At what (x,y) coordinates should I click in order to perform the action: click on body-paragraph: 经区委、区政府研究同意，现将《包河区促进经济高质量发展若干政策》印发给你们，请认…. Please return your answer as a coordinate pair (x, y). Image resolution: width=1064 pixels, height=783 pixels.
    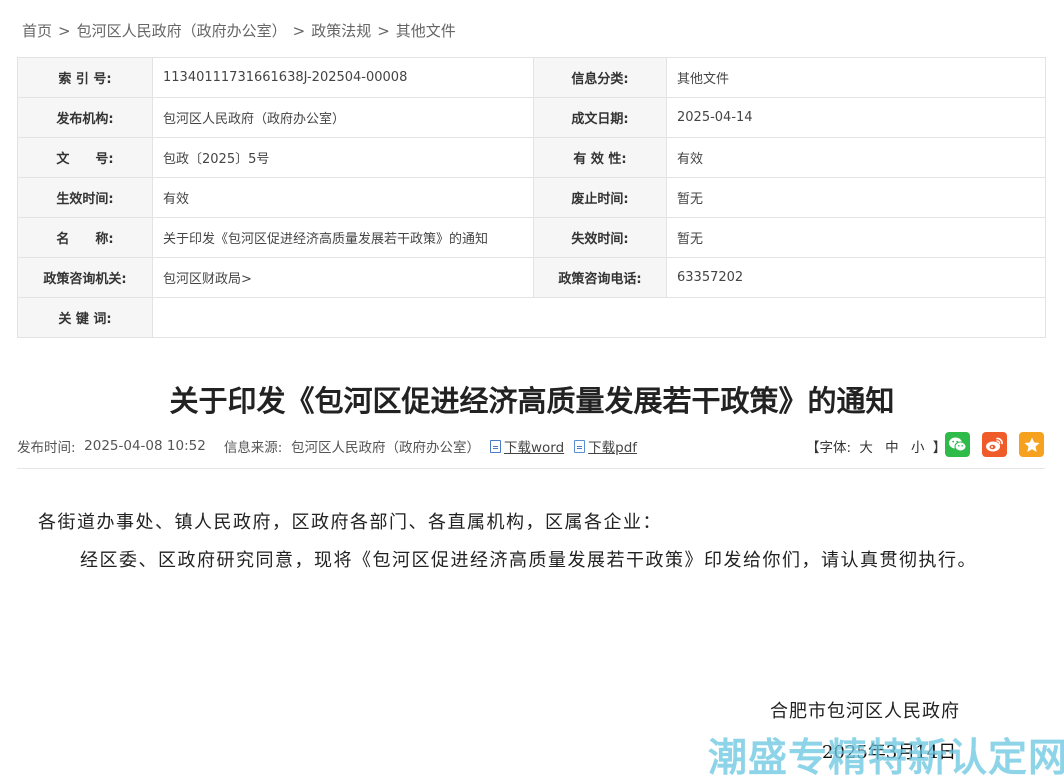
    Looking at the image, I should click on (528, 560).